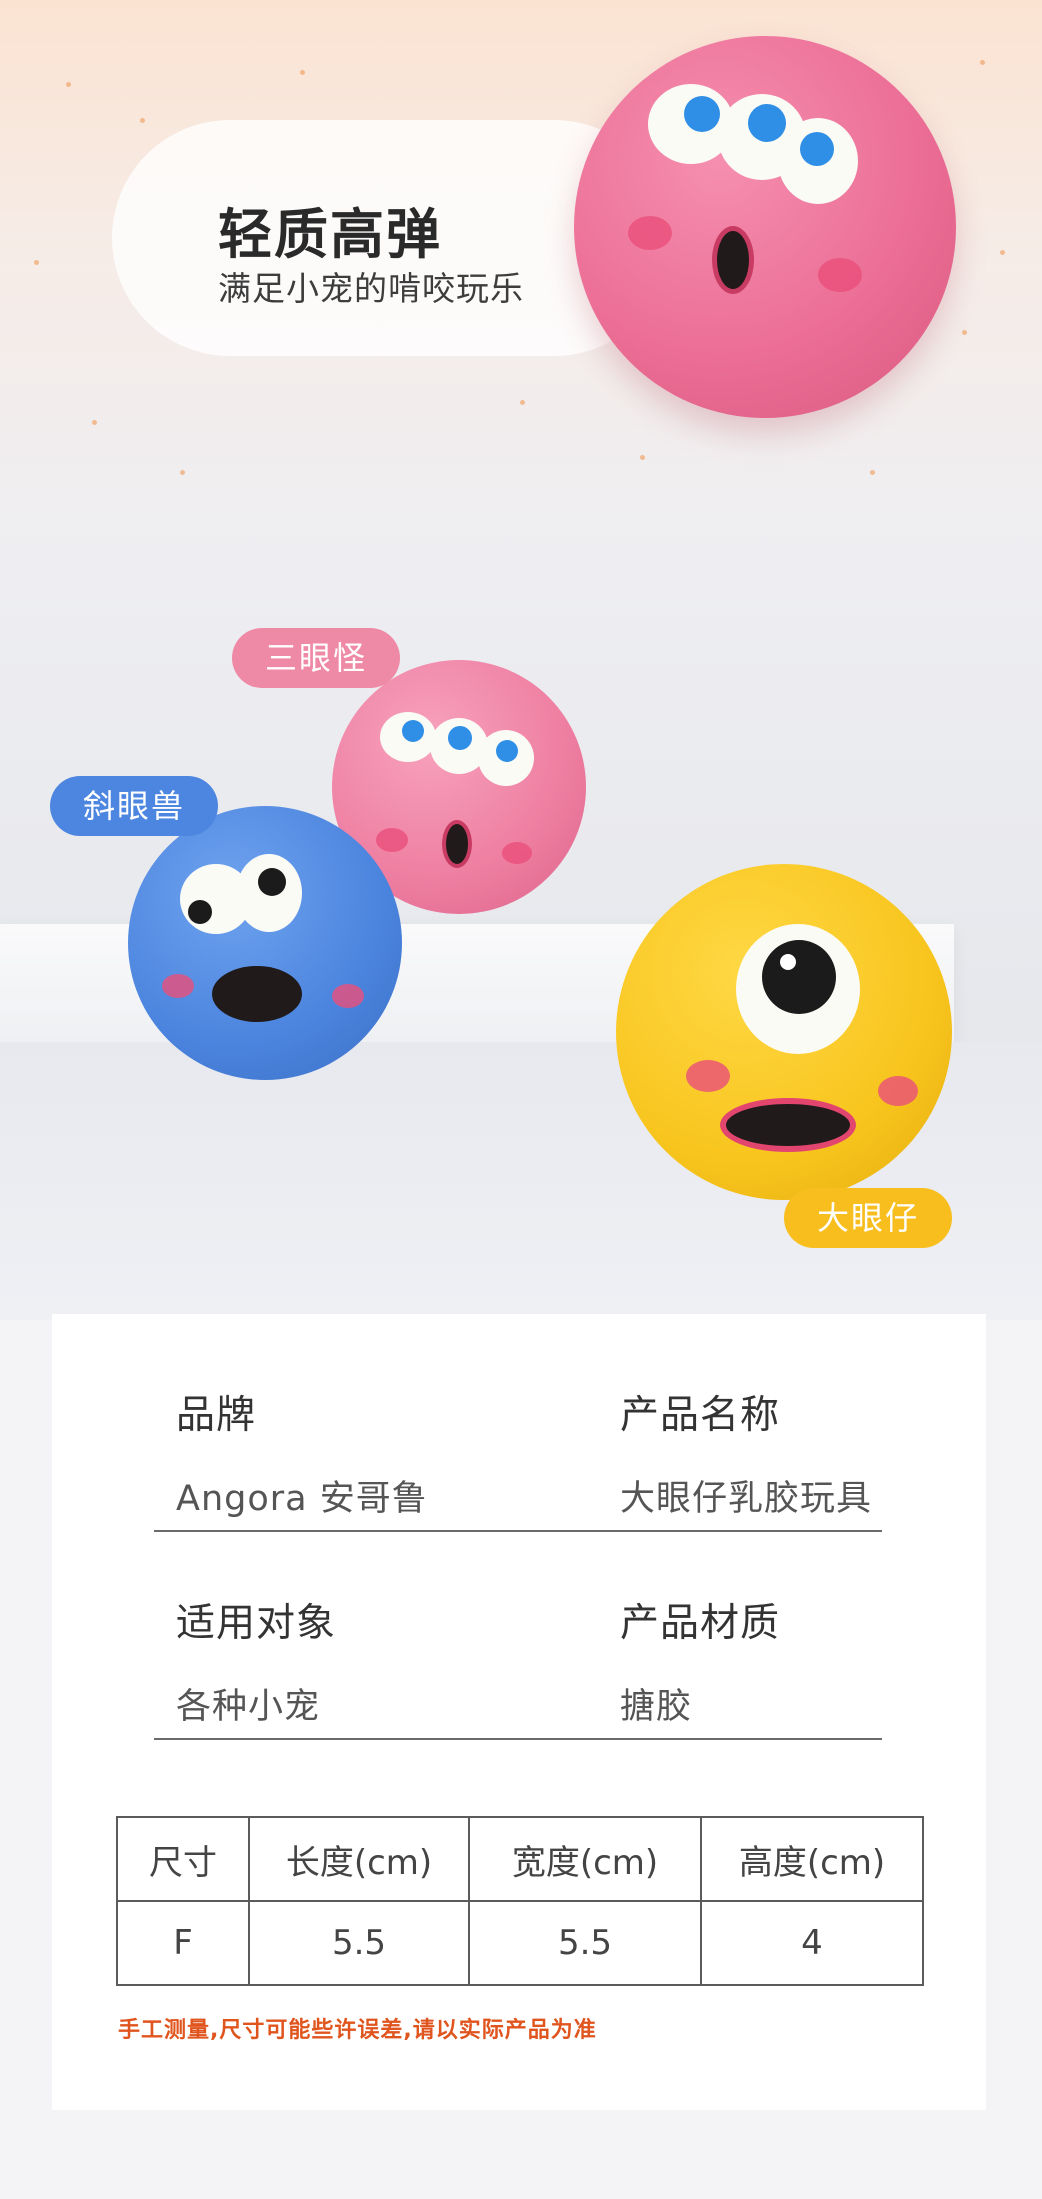 This screenshot has width=1042, height=2199. I want to click on brand-label: 品牌, so click(216, 1415).